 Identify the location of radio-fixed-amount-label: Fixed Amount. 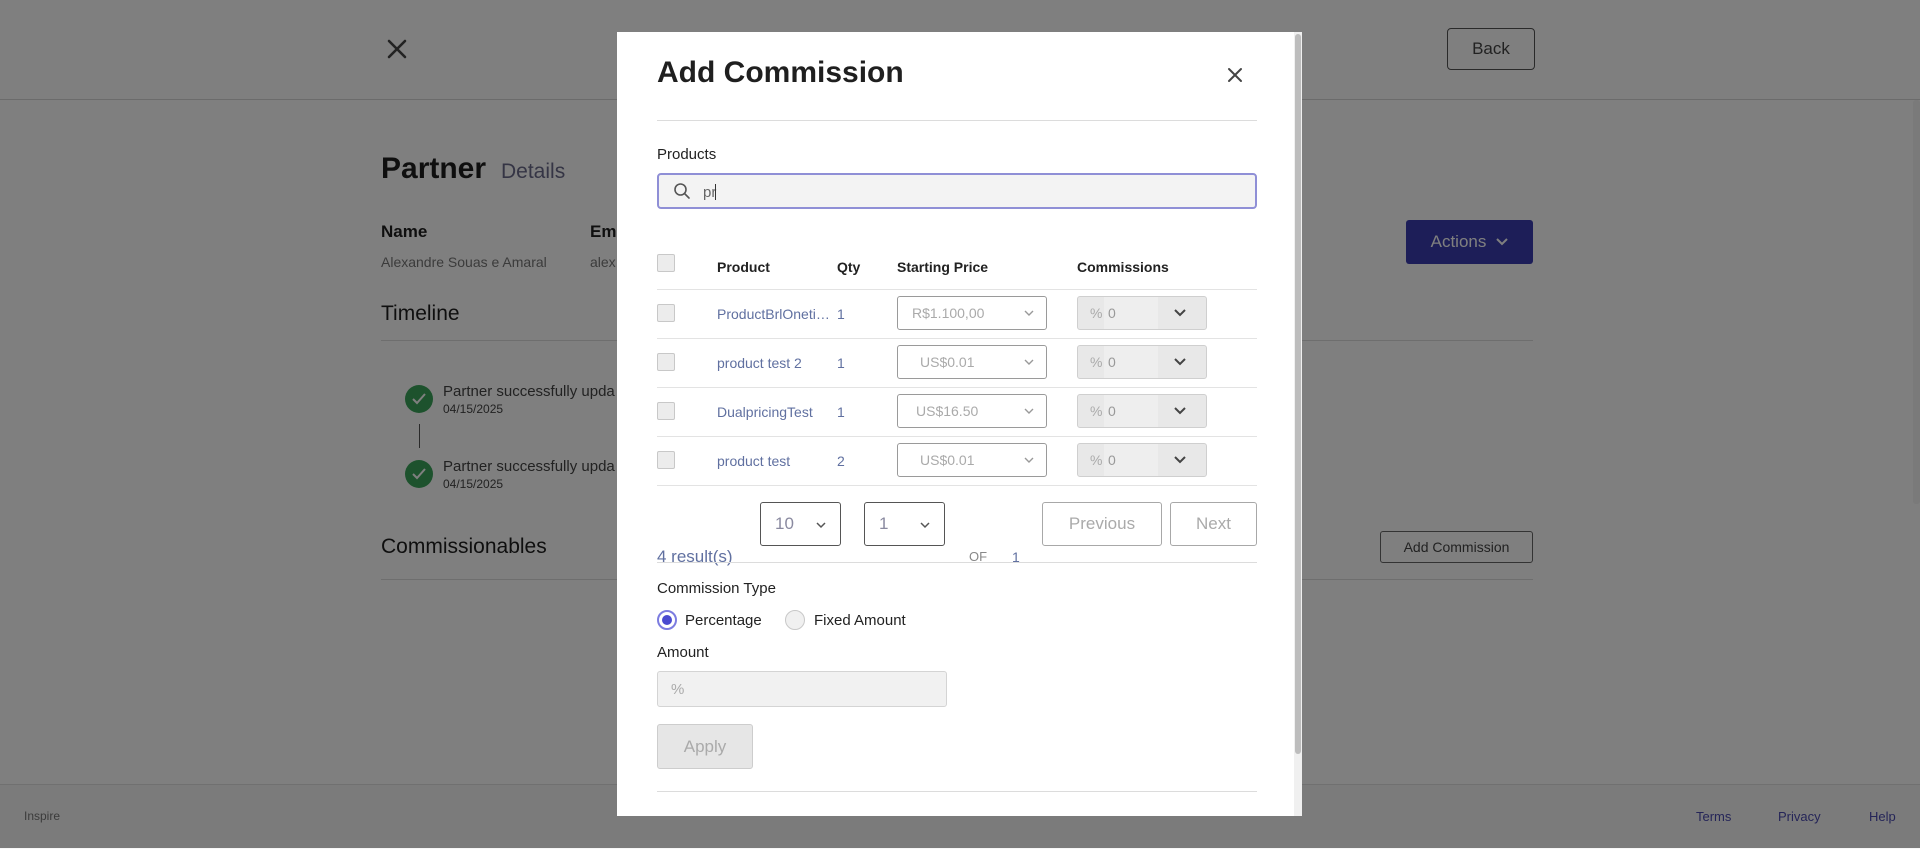
(860, 620).